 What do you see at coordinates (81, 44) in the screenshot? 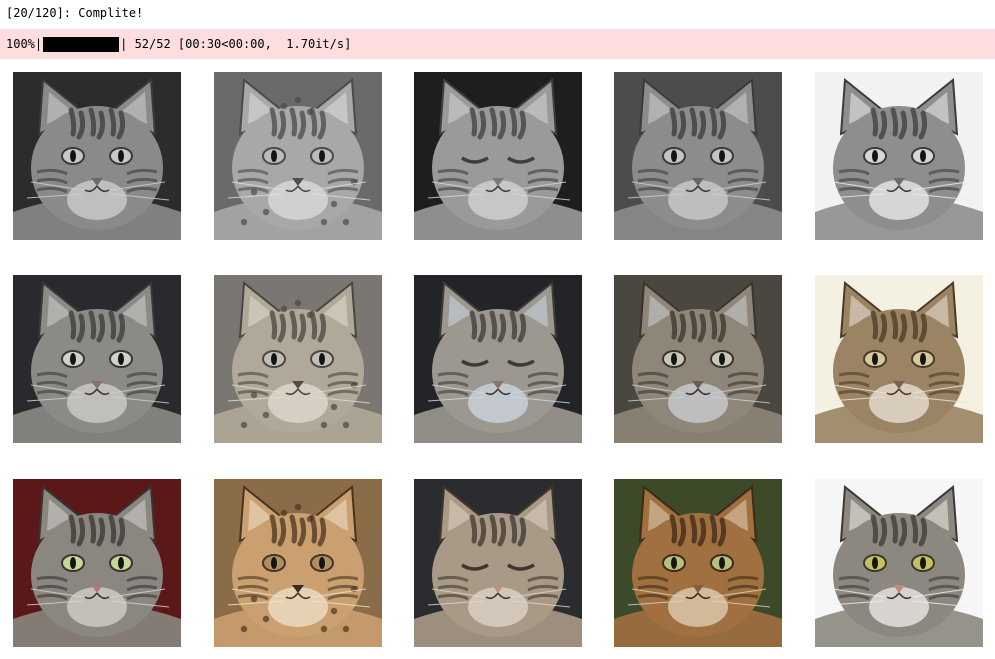
I see `progress-bar` at bounding box center [81, 44].